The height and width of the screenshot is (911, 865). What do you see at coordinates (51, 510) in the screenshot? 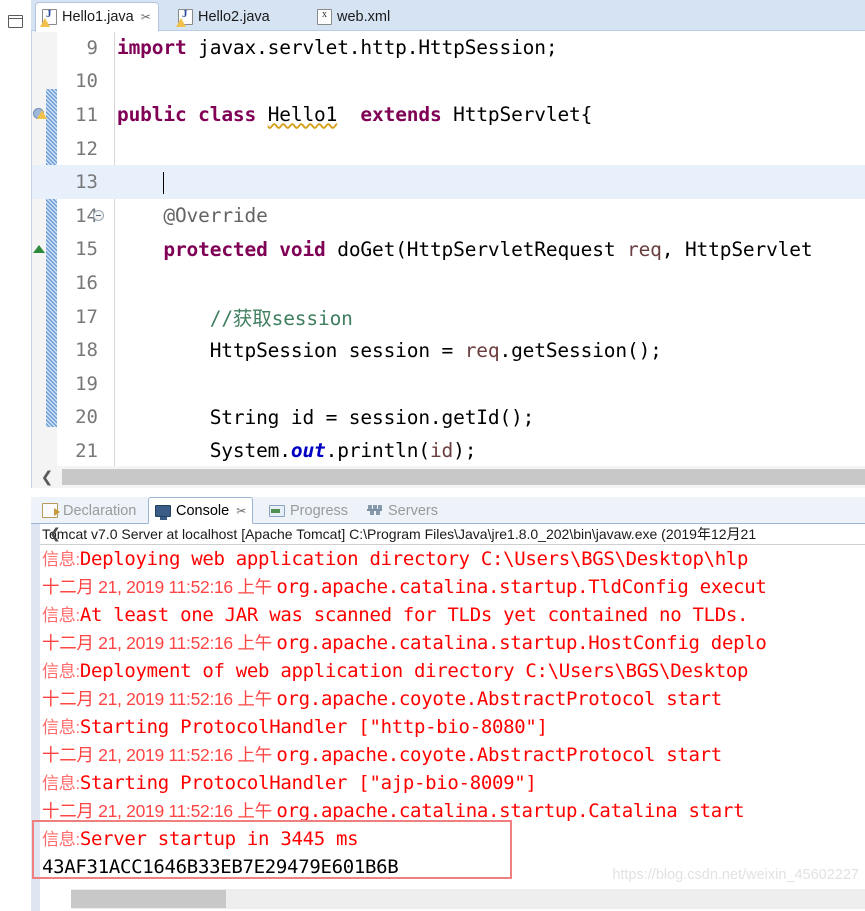
I see `declaration-icon` at bounding box center [51, 510].